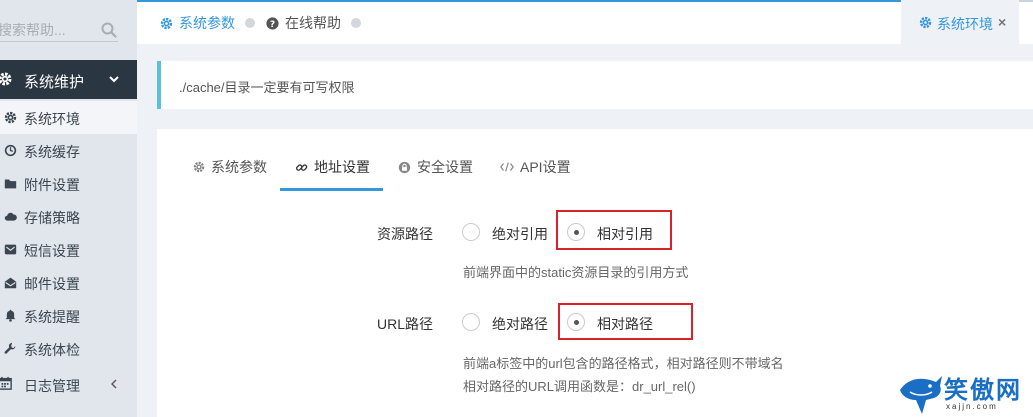  I want to click on watermark-url: xajjn.com, so click(972, 406).